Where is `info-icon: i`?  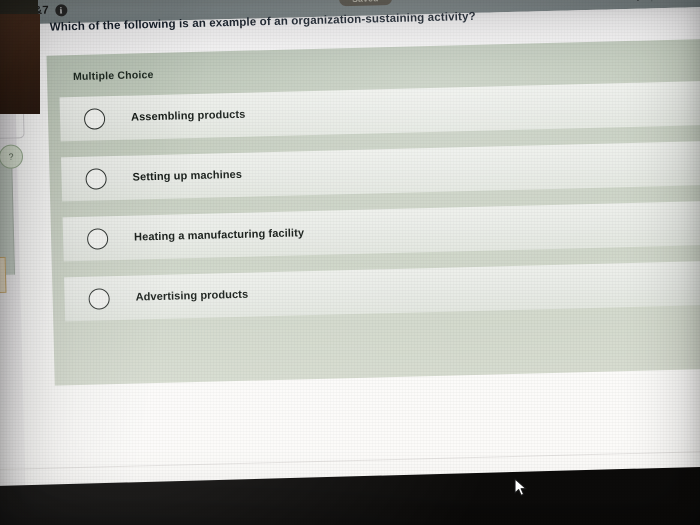 info-icon: i is located at coordinates (61, 10).